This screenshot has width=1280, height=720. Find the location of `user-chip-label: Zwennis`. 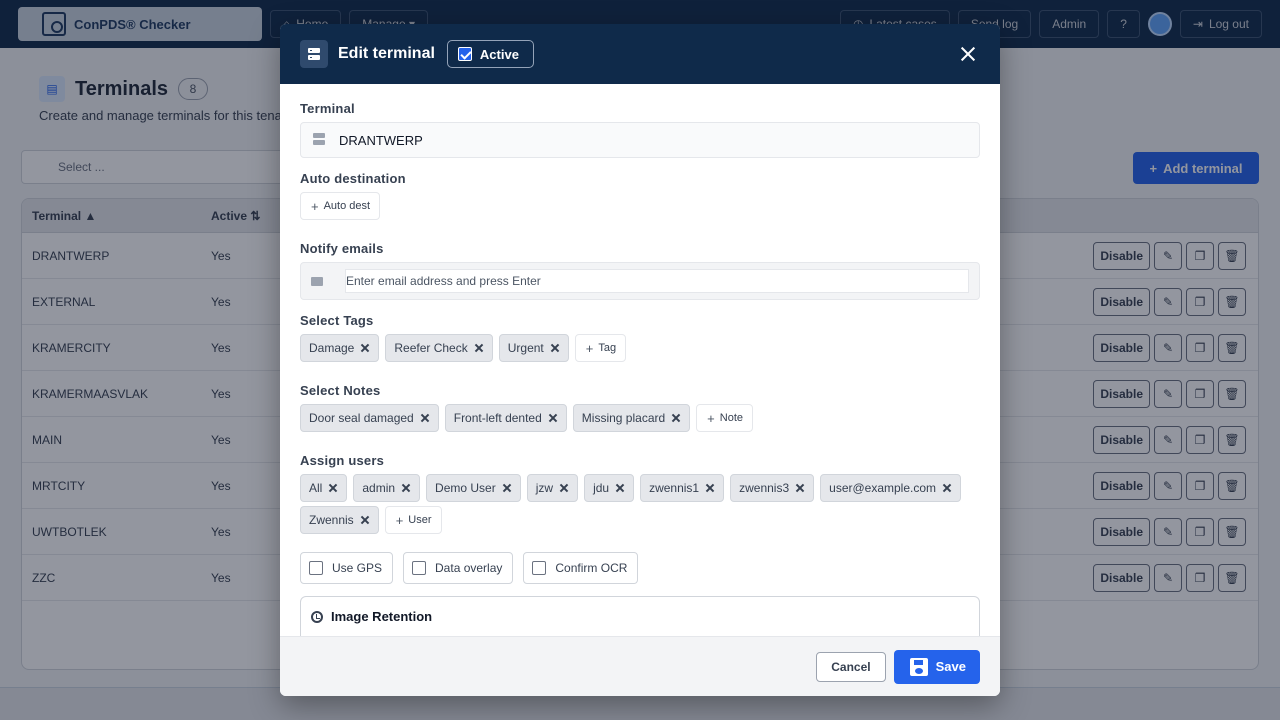

user-chip-label: Zwennis is located at coordinates (331, 520).